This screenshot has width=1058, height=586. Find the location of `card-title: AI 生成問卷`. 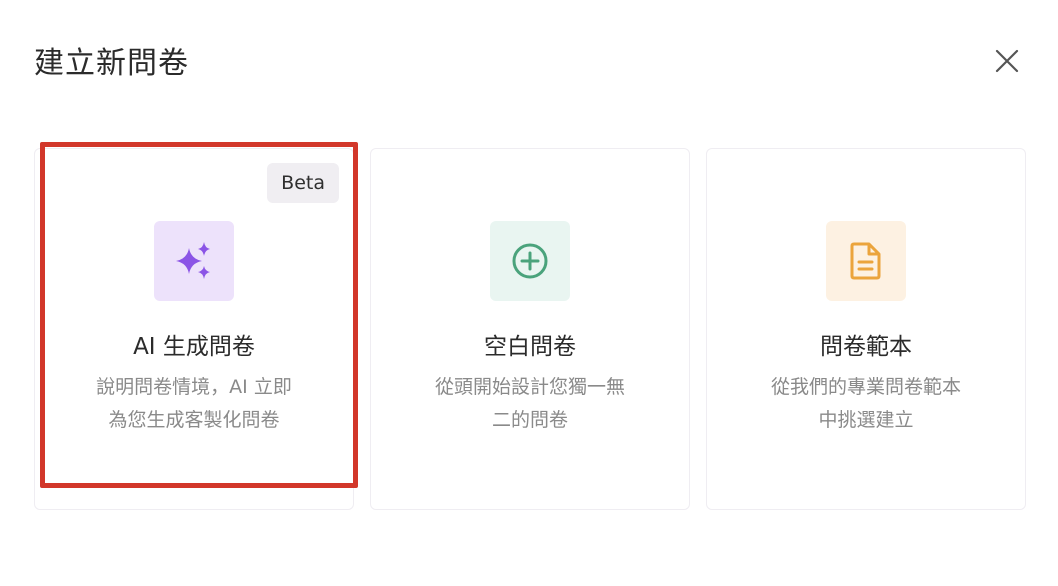

card-title: AI 生成問卷 is located at coordinates (194, 347).